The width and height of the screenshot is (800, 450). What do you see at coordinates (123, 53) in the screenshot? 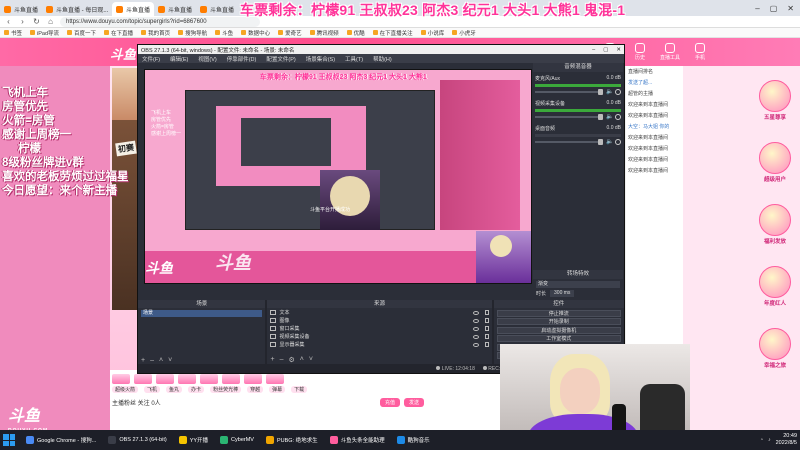
I see `douyu-logo: 斗鱼` at bounding box center [123, 53].